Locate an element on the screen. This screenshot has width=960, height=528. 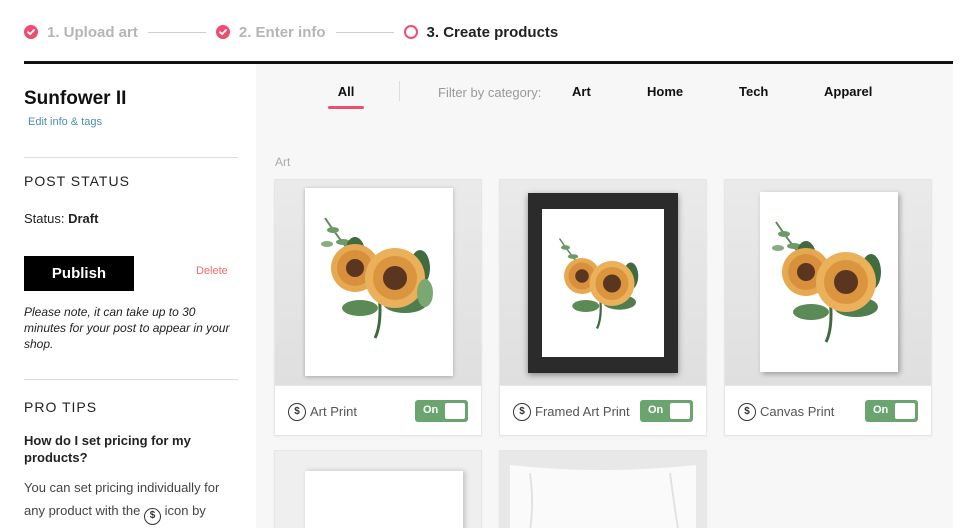
canvas-print-mockup is located at coordinates (829, 282).